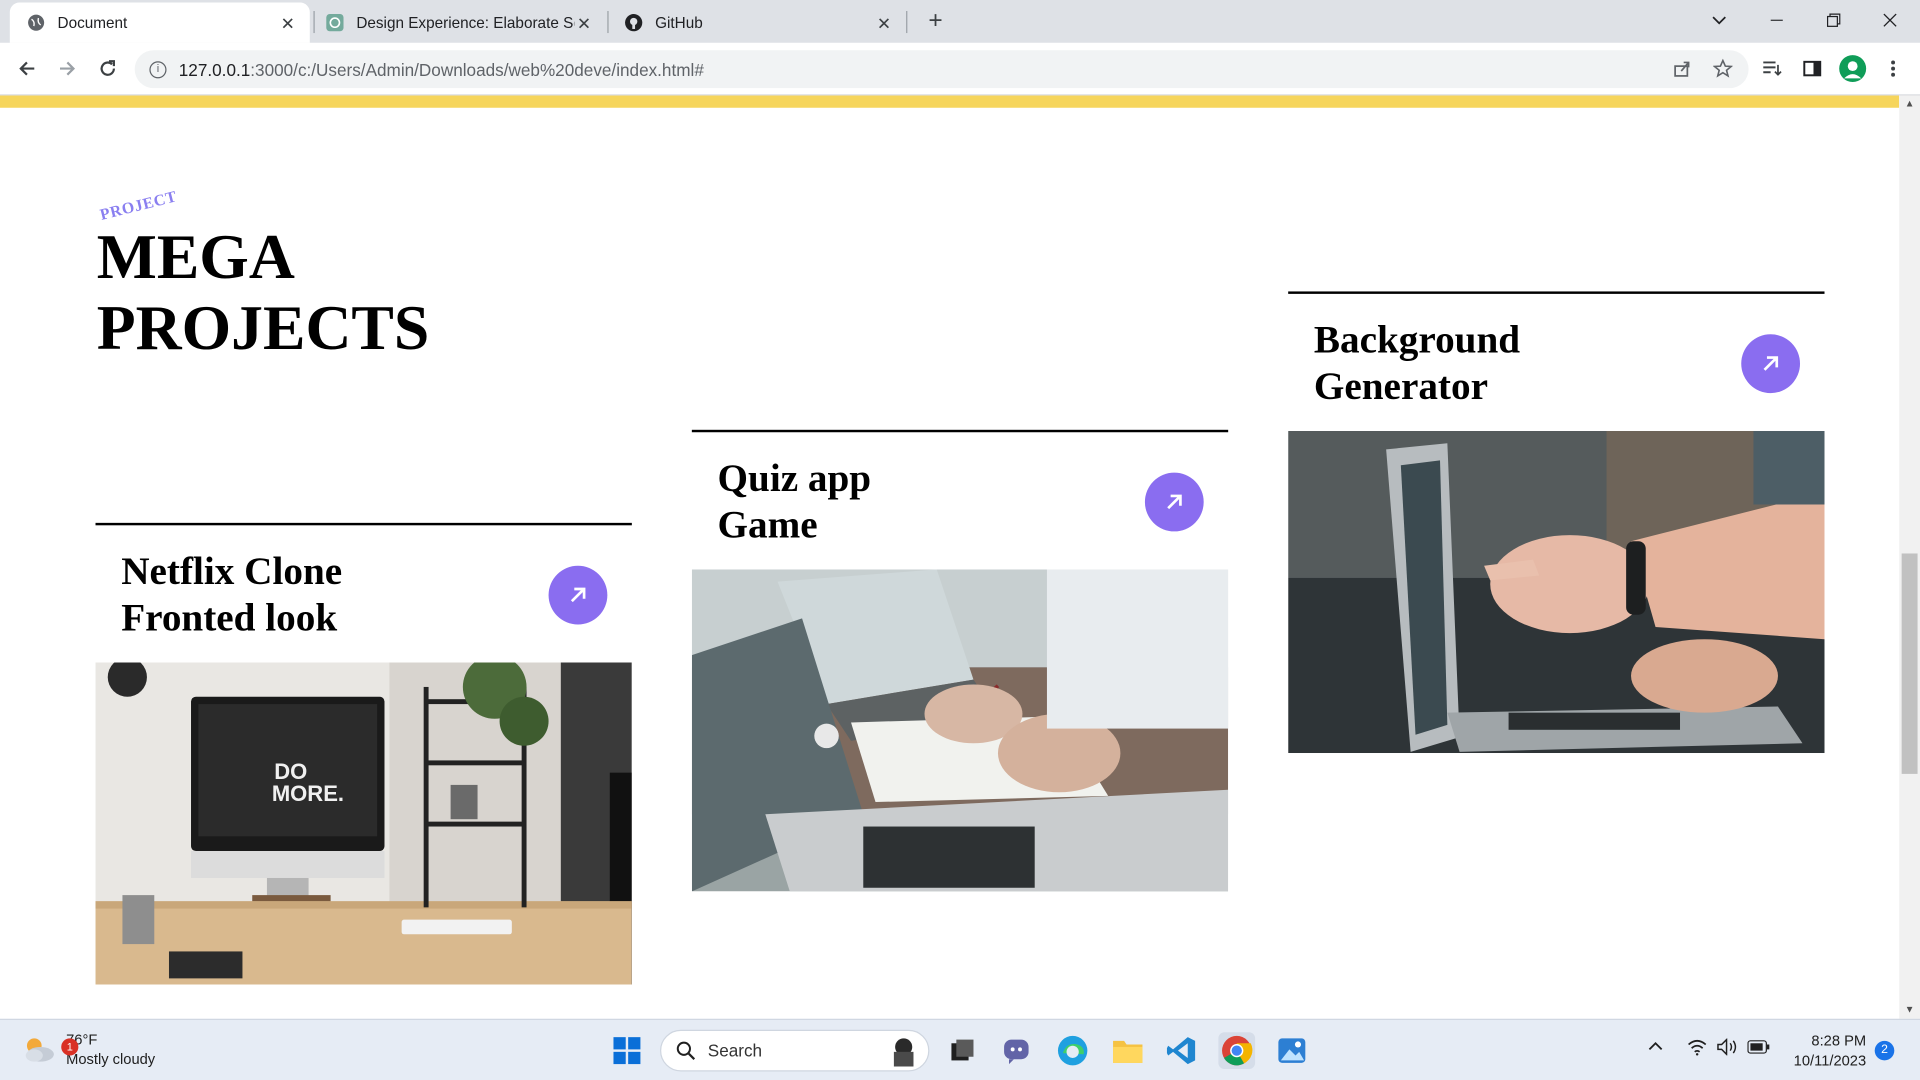  What do you see at coordinates (229, 617) in the screenshot?
I see `project-title-line: Fronted look` at bounding box center [229, 617].